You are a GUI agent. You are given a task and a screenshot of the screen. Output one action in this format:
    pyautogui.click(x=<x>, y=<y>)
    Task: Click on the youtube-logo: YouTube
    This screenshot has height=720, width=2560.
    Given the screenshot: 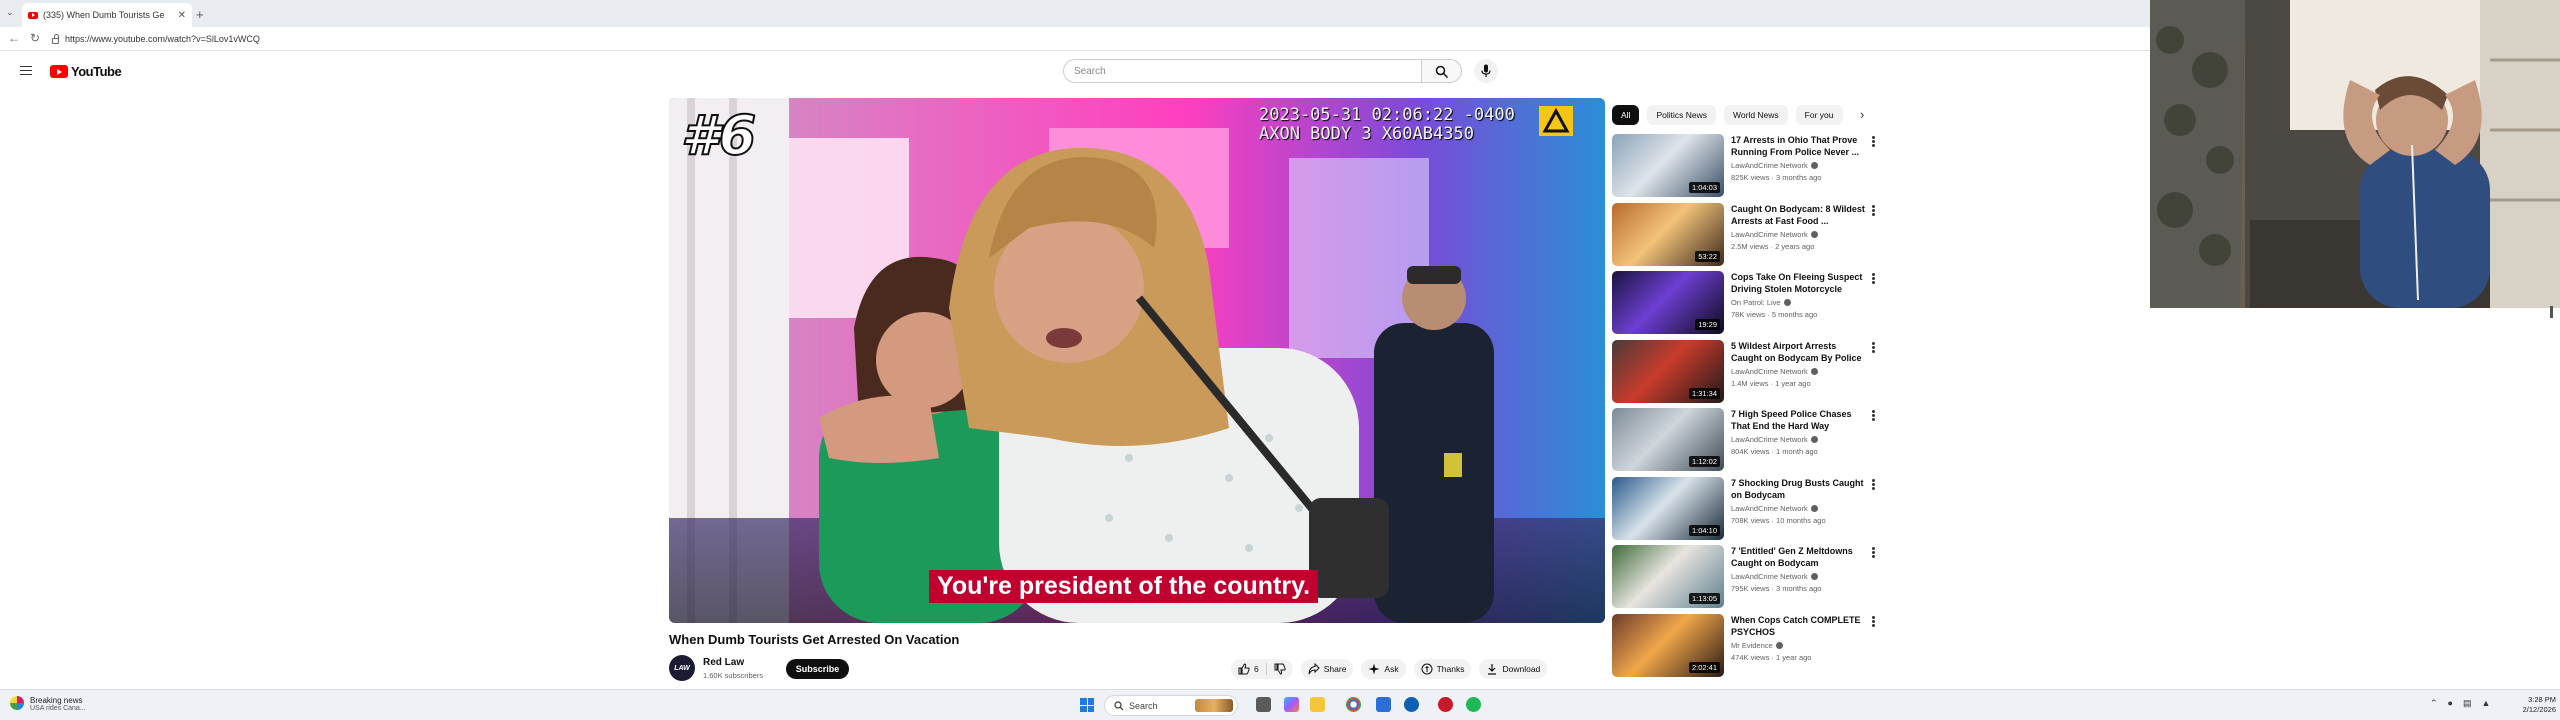 What is the action you would take?
    pyautogui.click(x=86, y=71)
    